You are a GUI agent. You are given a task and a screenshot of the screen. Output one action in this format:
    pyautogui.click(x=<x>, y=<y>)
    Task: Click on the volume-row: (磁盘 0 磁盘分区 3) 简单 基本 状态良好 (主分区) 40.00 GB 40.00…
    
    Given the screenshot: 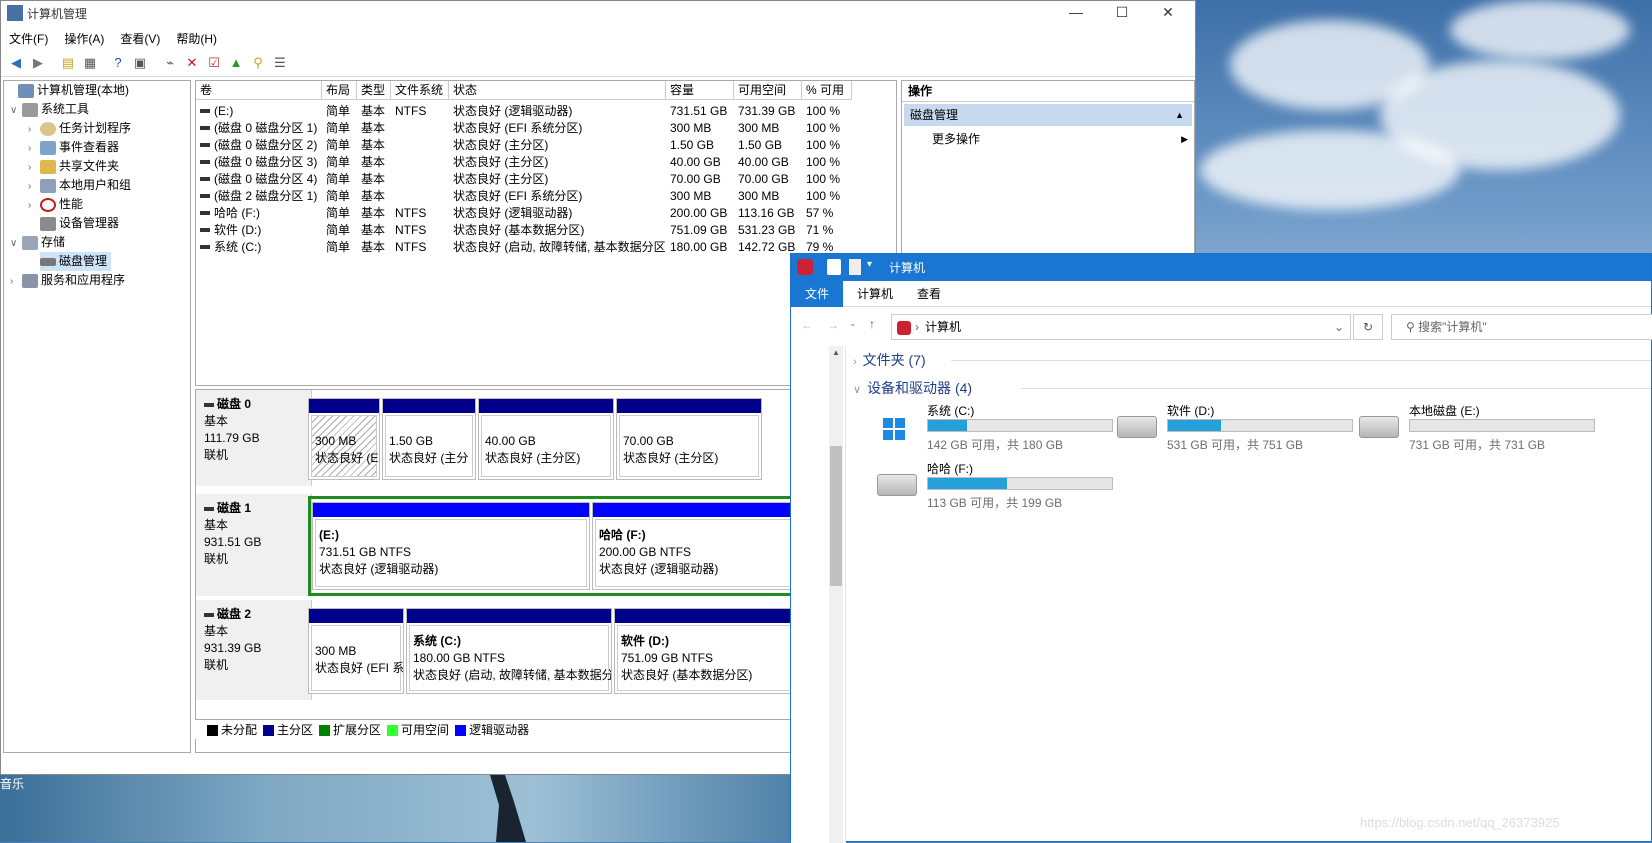 What is the action you would take?
    pyautogui.click(x=546, y=162)
    